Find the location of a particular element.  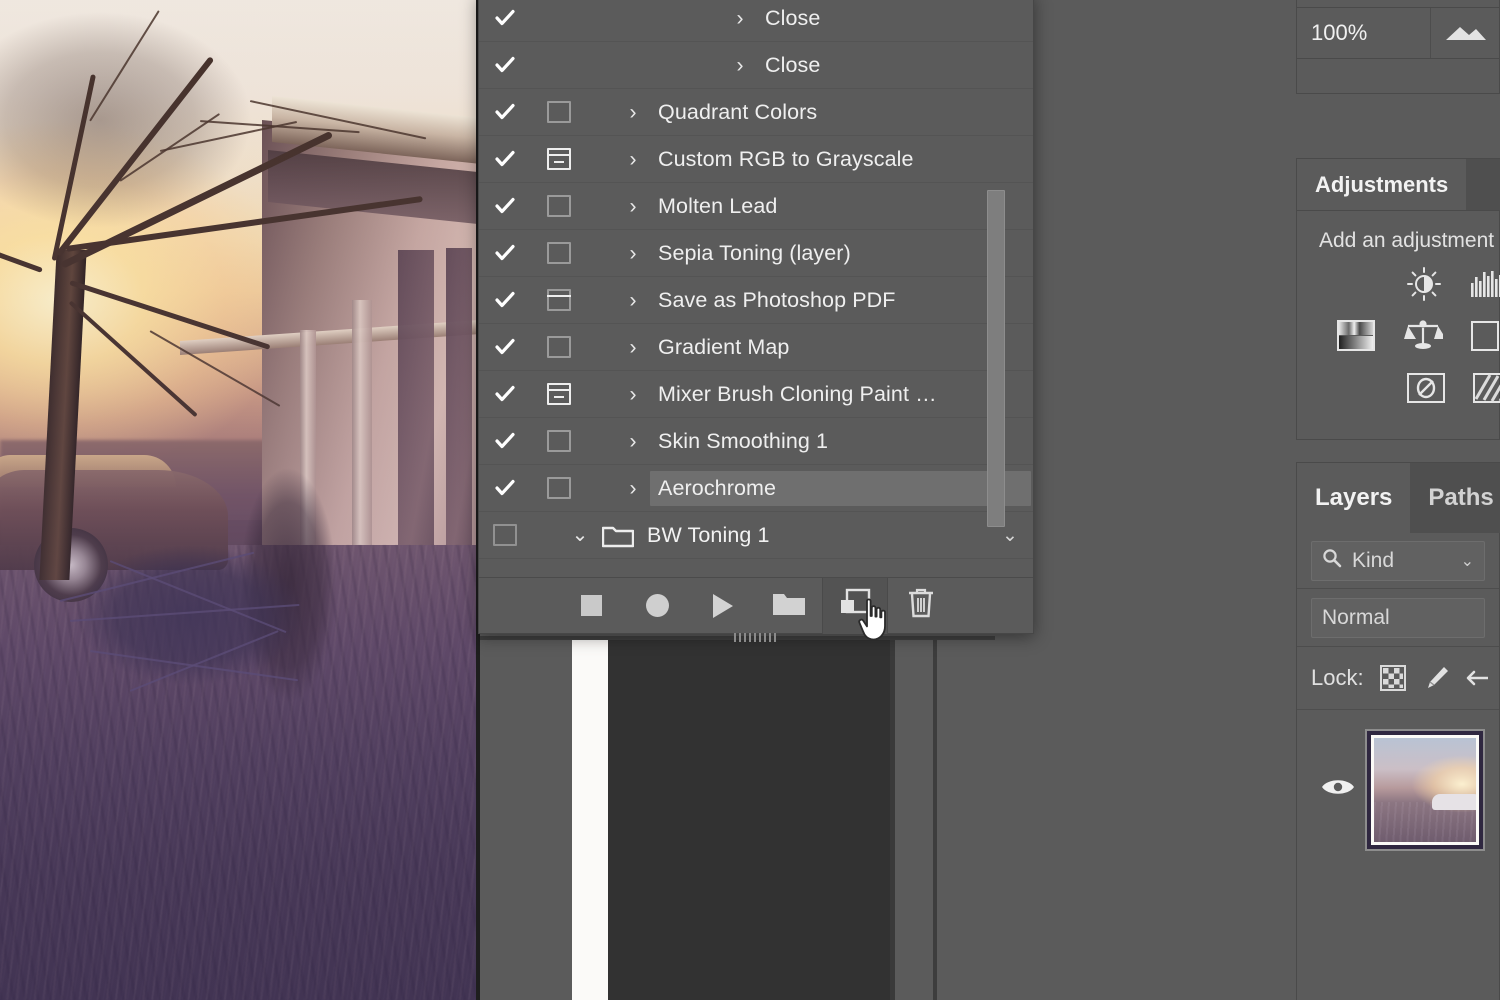

action-label: Skin Smoothing 1 is located at coordinates (841, 441).